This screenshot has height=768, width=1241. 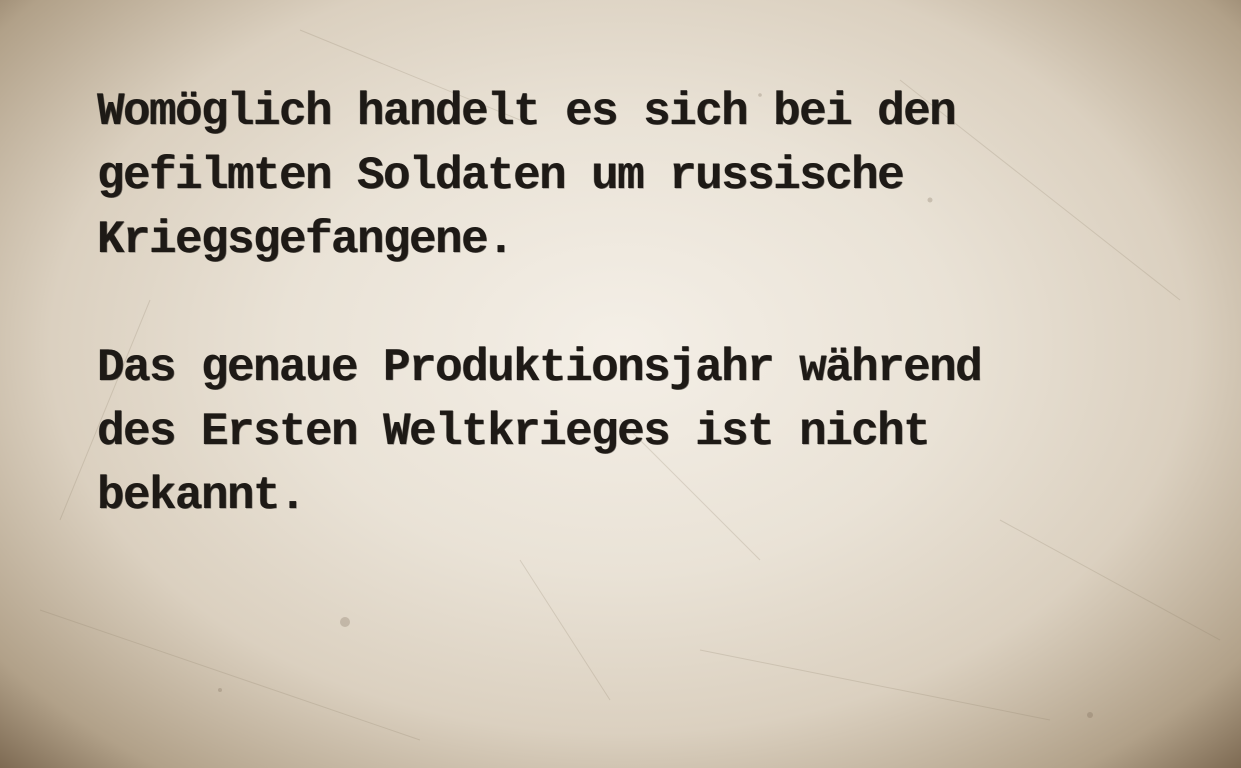 What do you see at coordinates (527, 112) in the screenshot?
I see `text-line: Womöglich handelt es sich bei den` at bounding box center [527, 112].